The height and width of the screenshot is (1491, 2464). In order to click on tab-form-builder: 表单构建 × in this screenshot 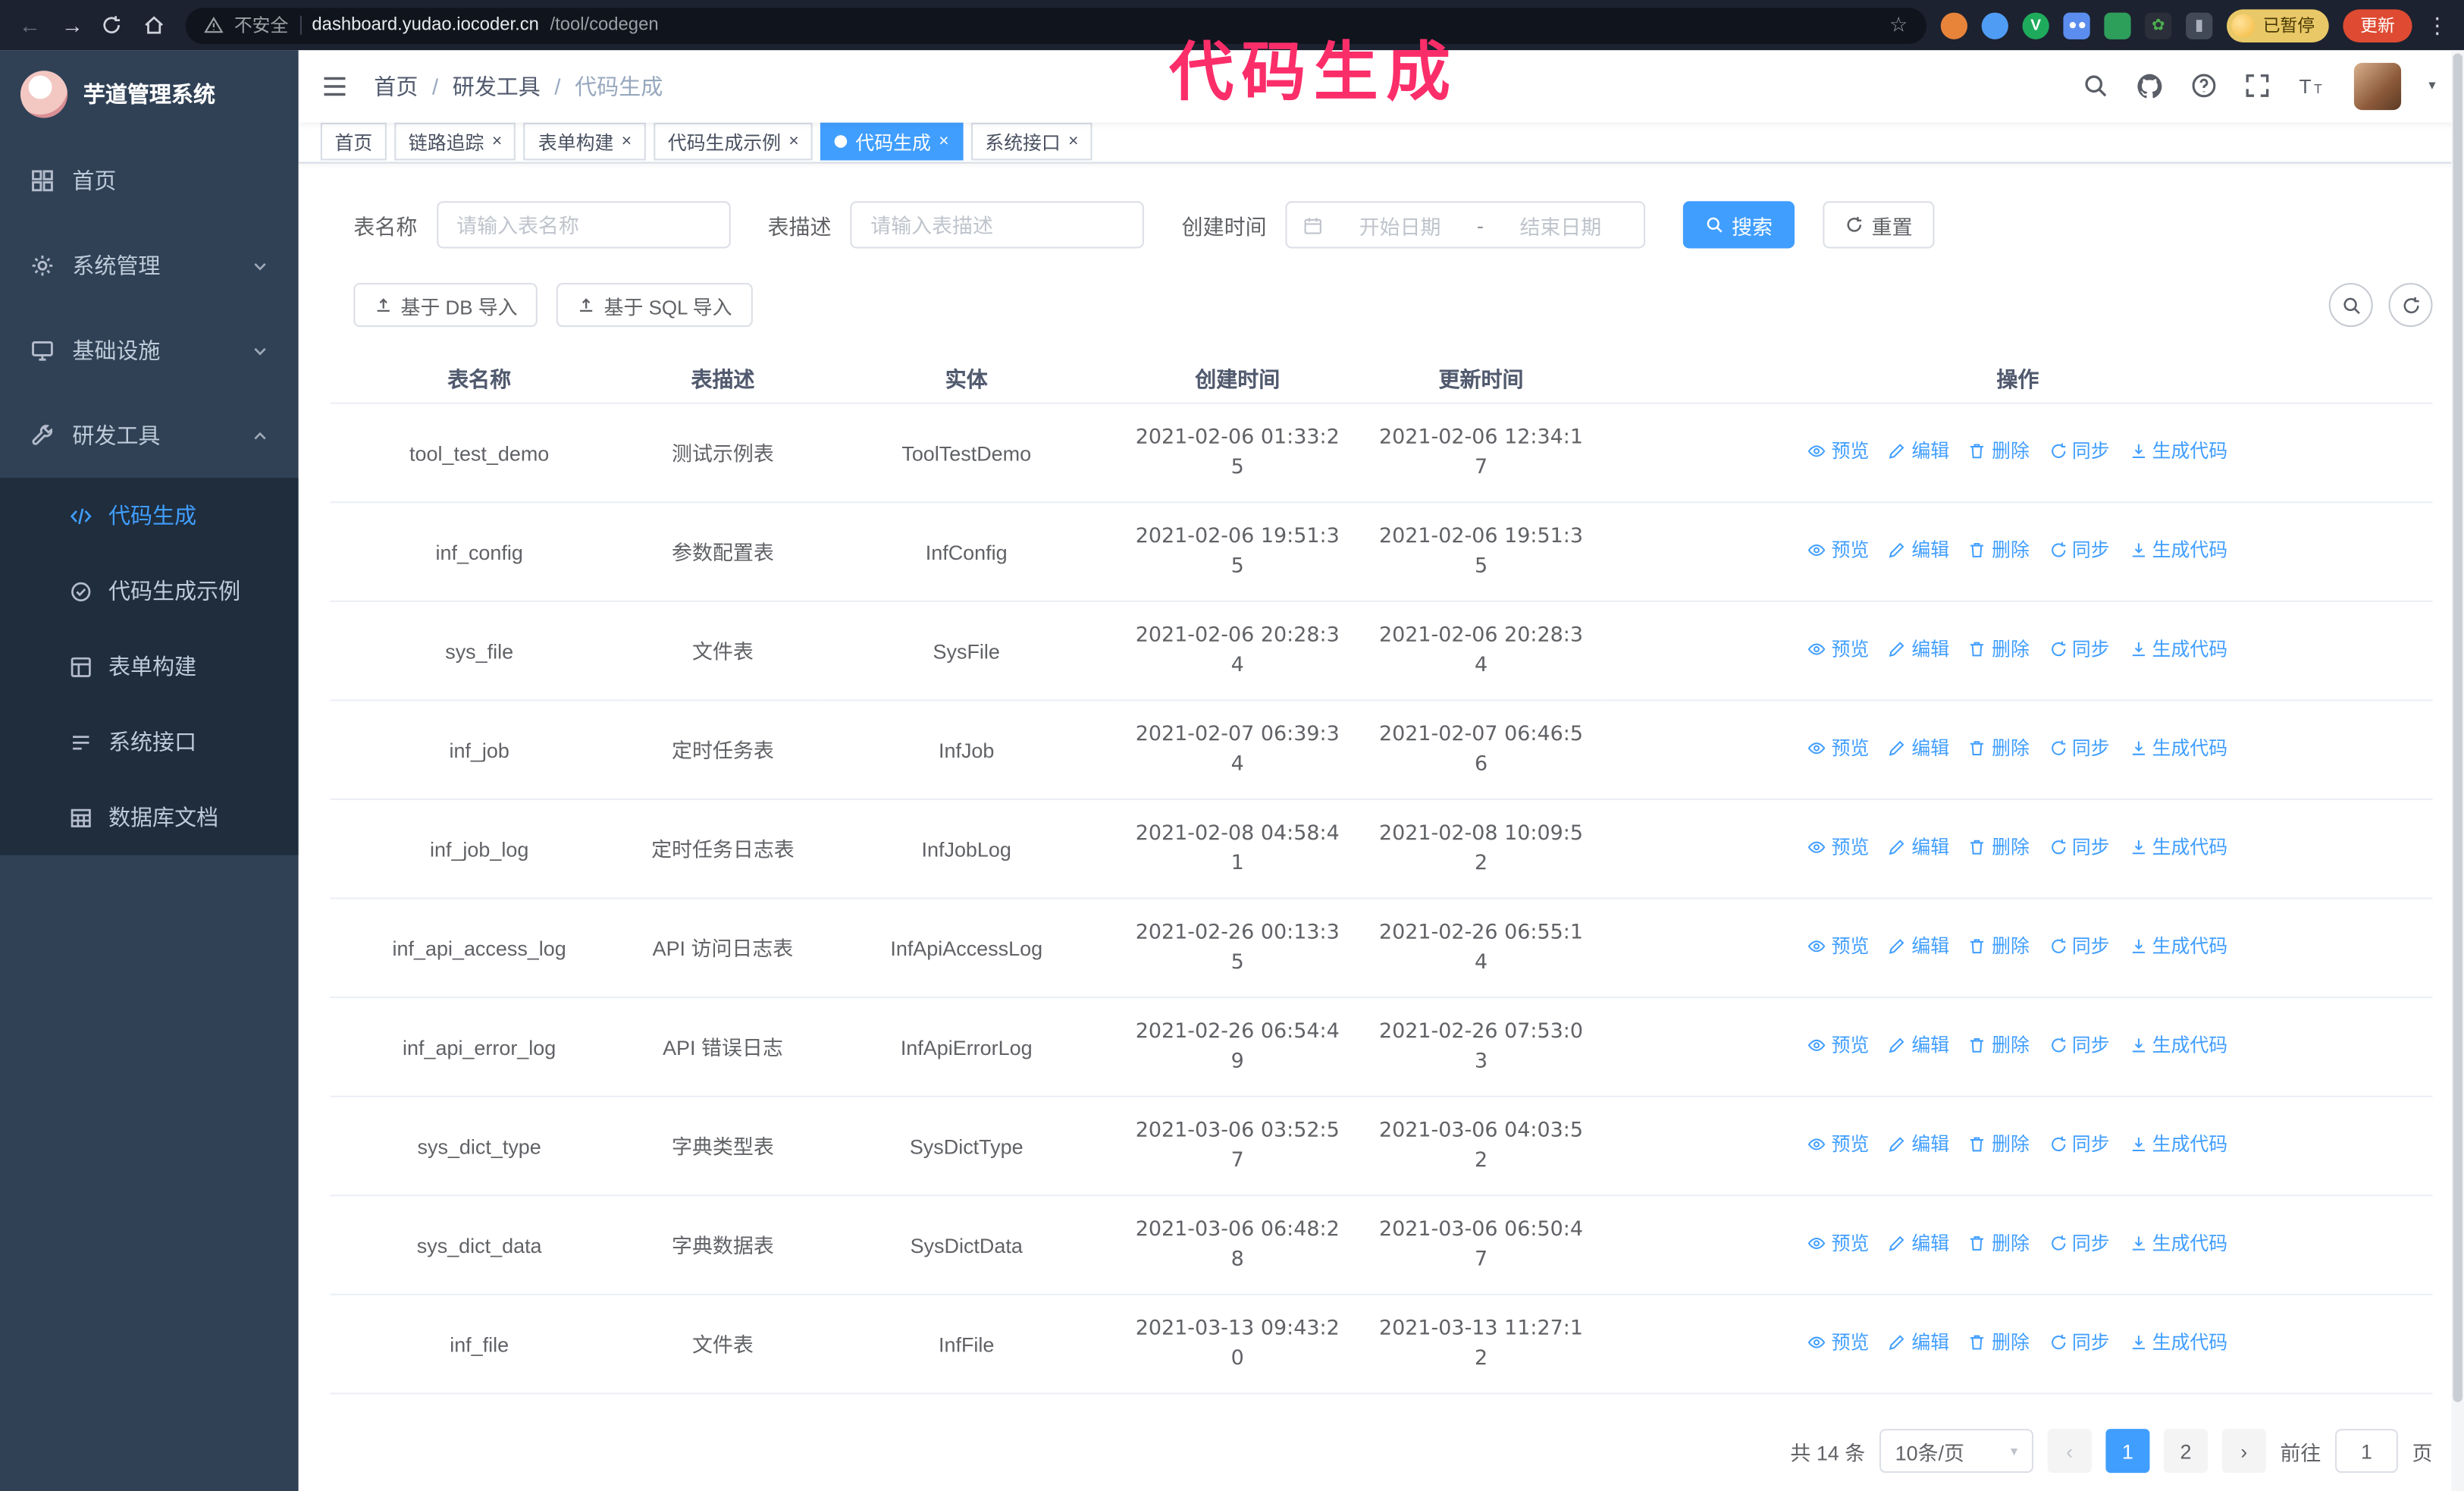, I will do `click(585, 142)`.